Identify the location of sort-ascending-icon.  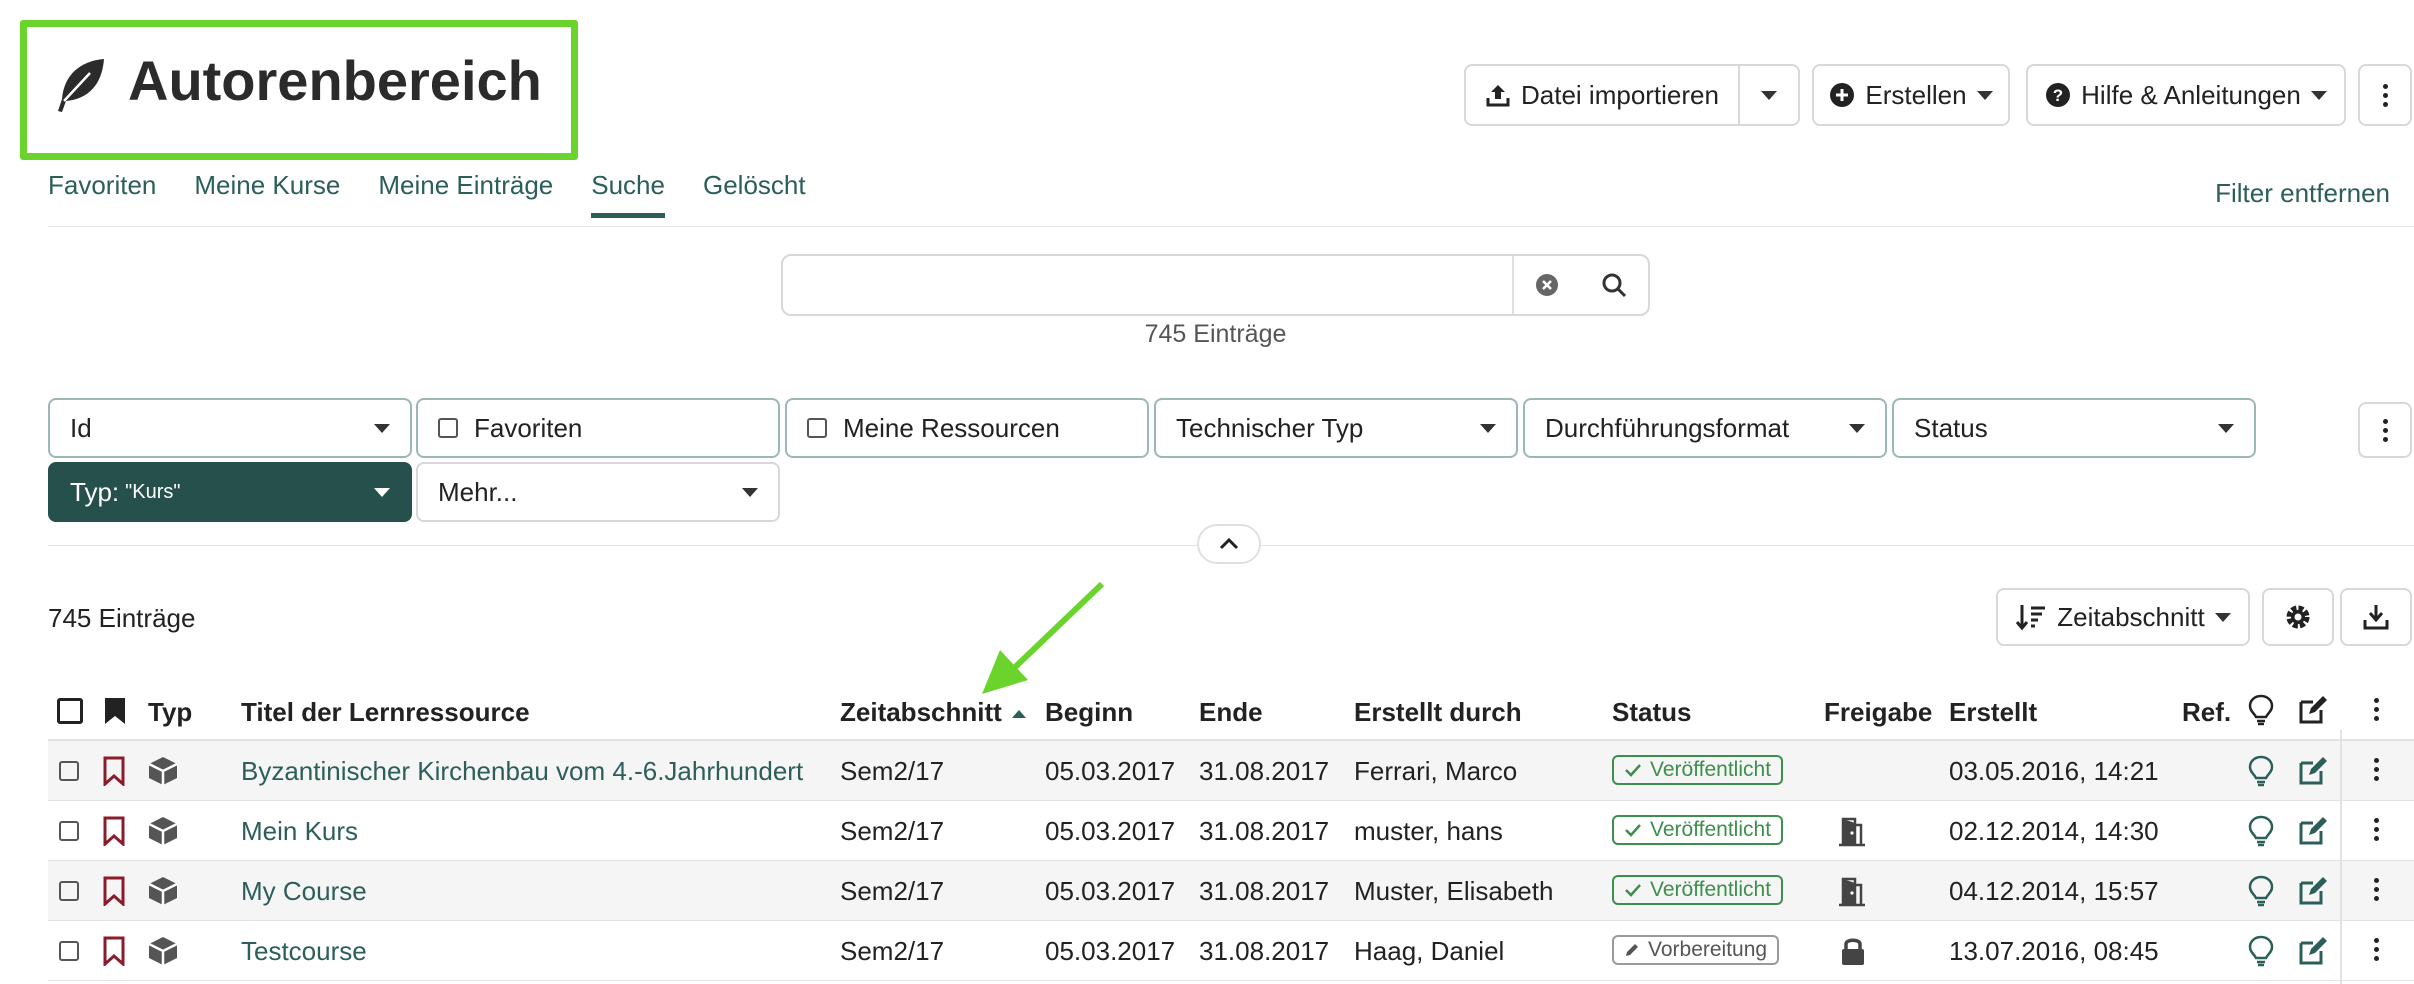
(1018, 714).